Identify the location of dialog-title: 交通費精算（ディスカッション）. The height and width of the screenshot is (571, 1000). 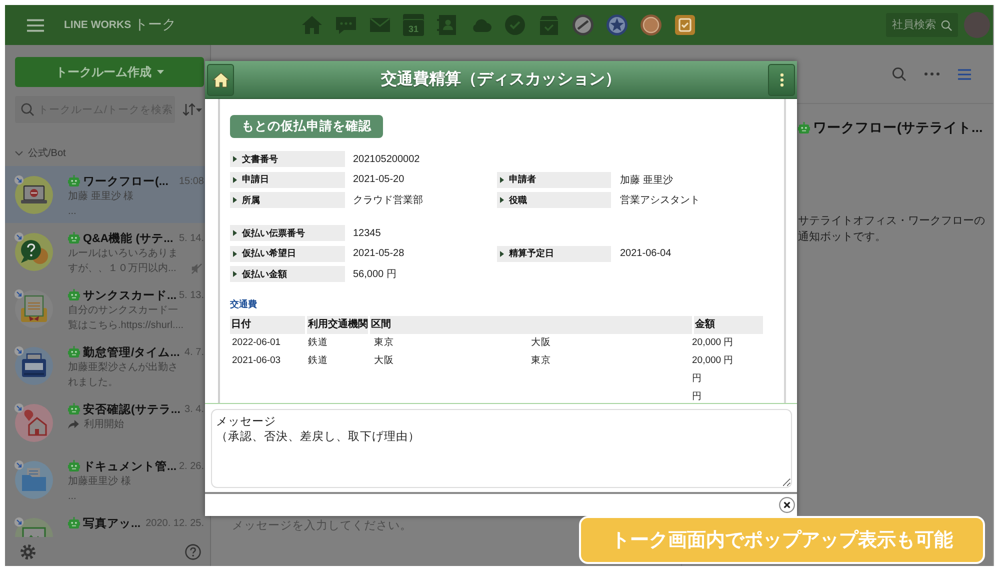
(501, 79).